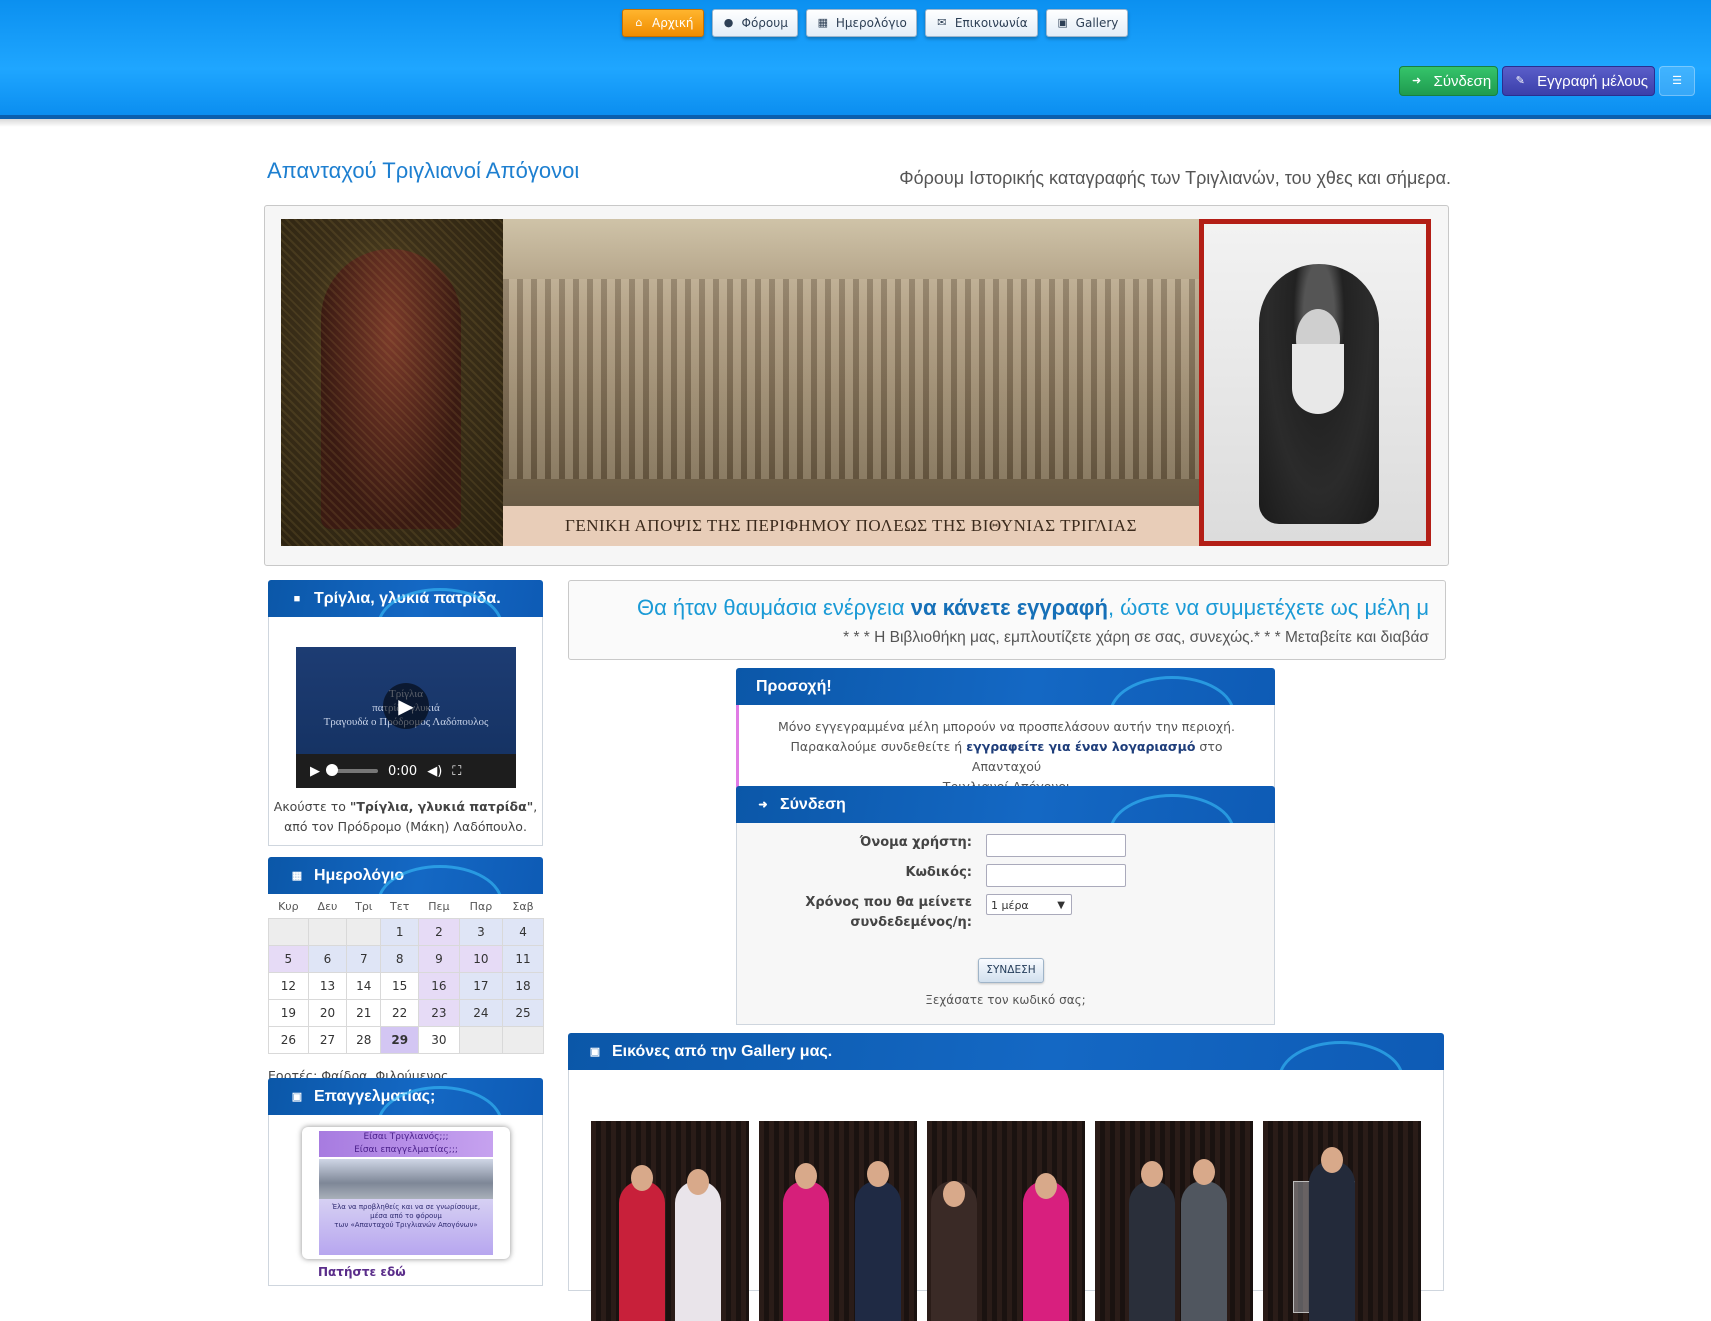 This screenshot has height=1321, width=1711. Describe the element at coordinates (861, 23) in the screenshot. I see `nav-calendar-button: ▦ Ημερολόγιο` at that location.